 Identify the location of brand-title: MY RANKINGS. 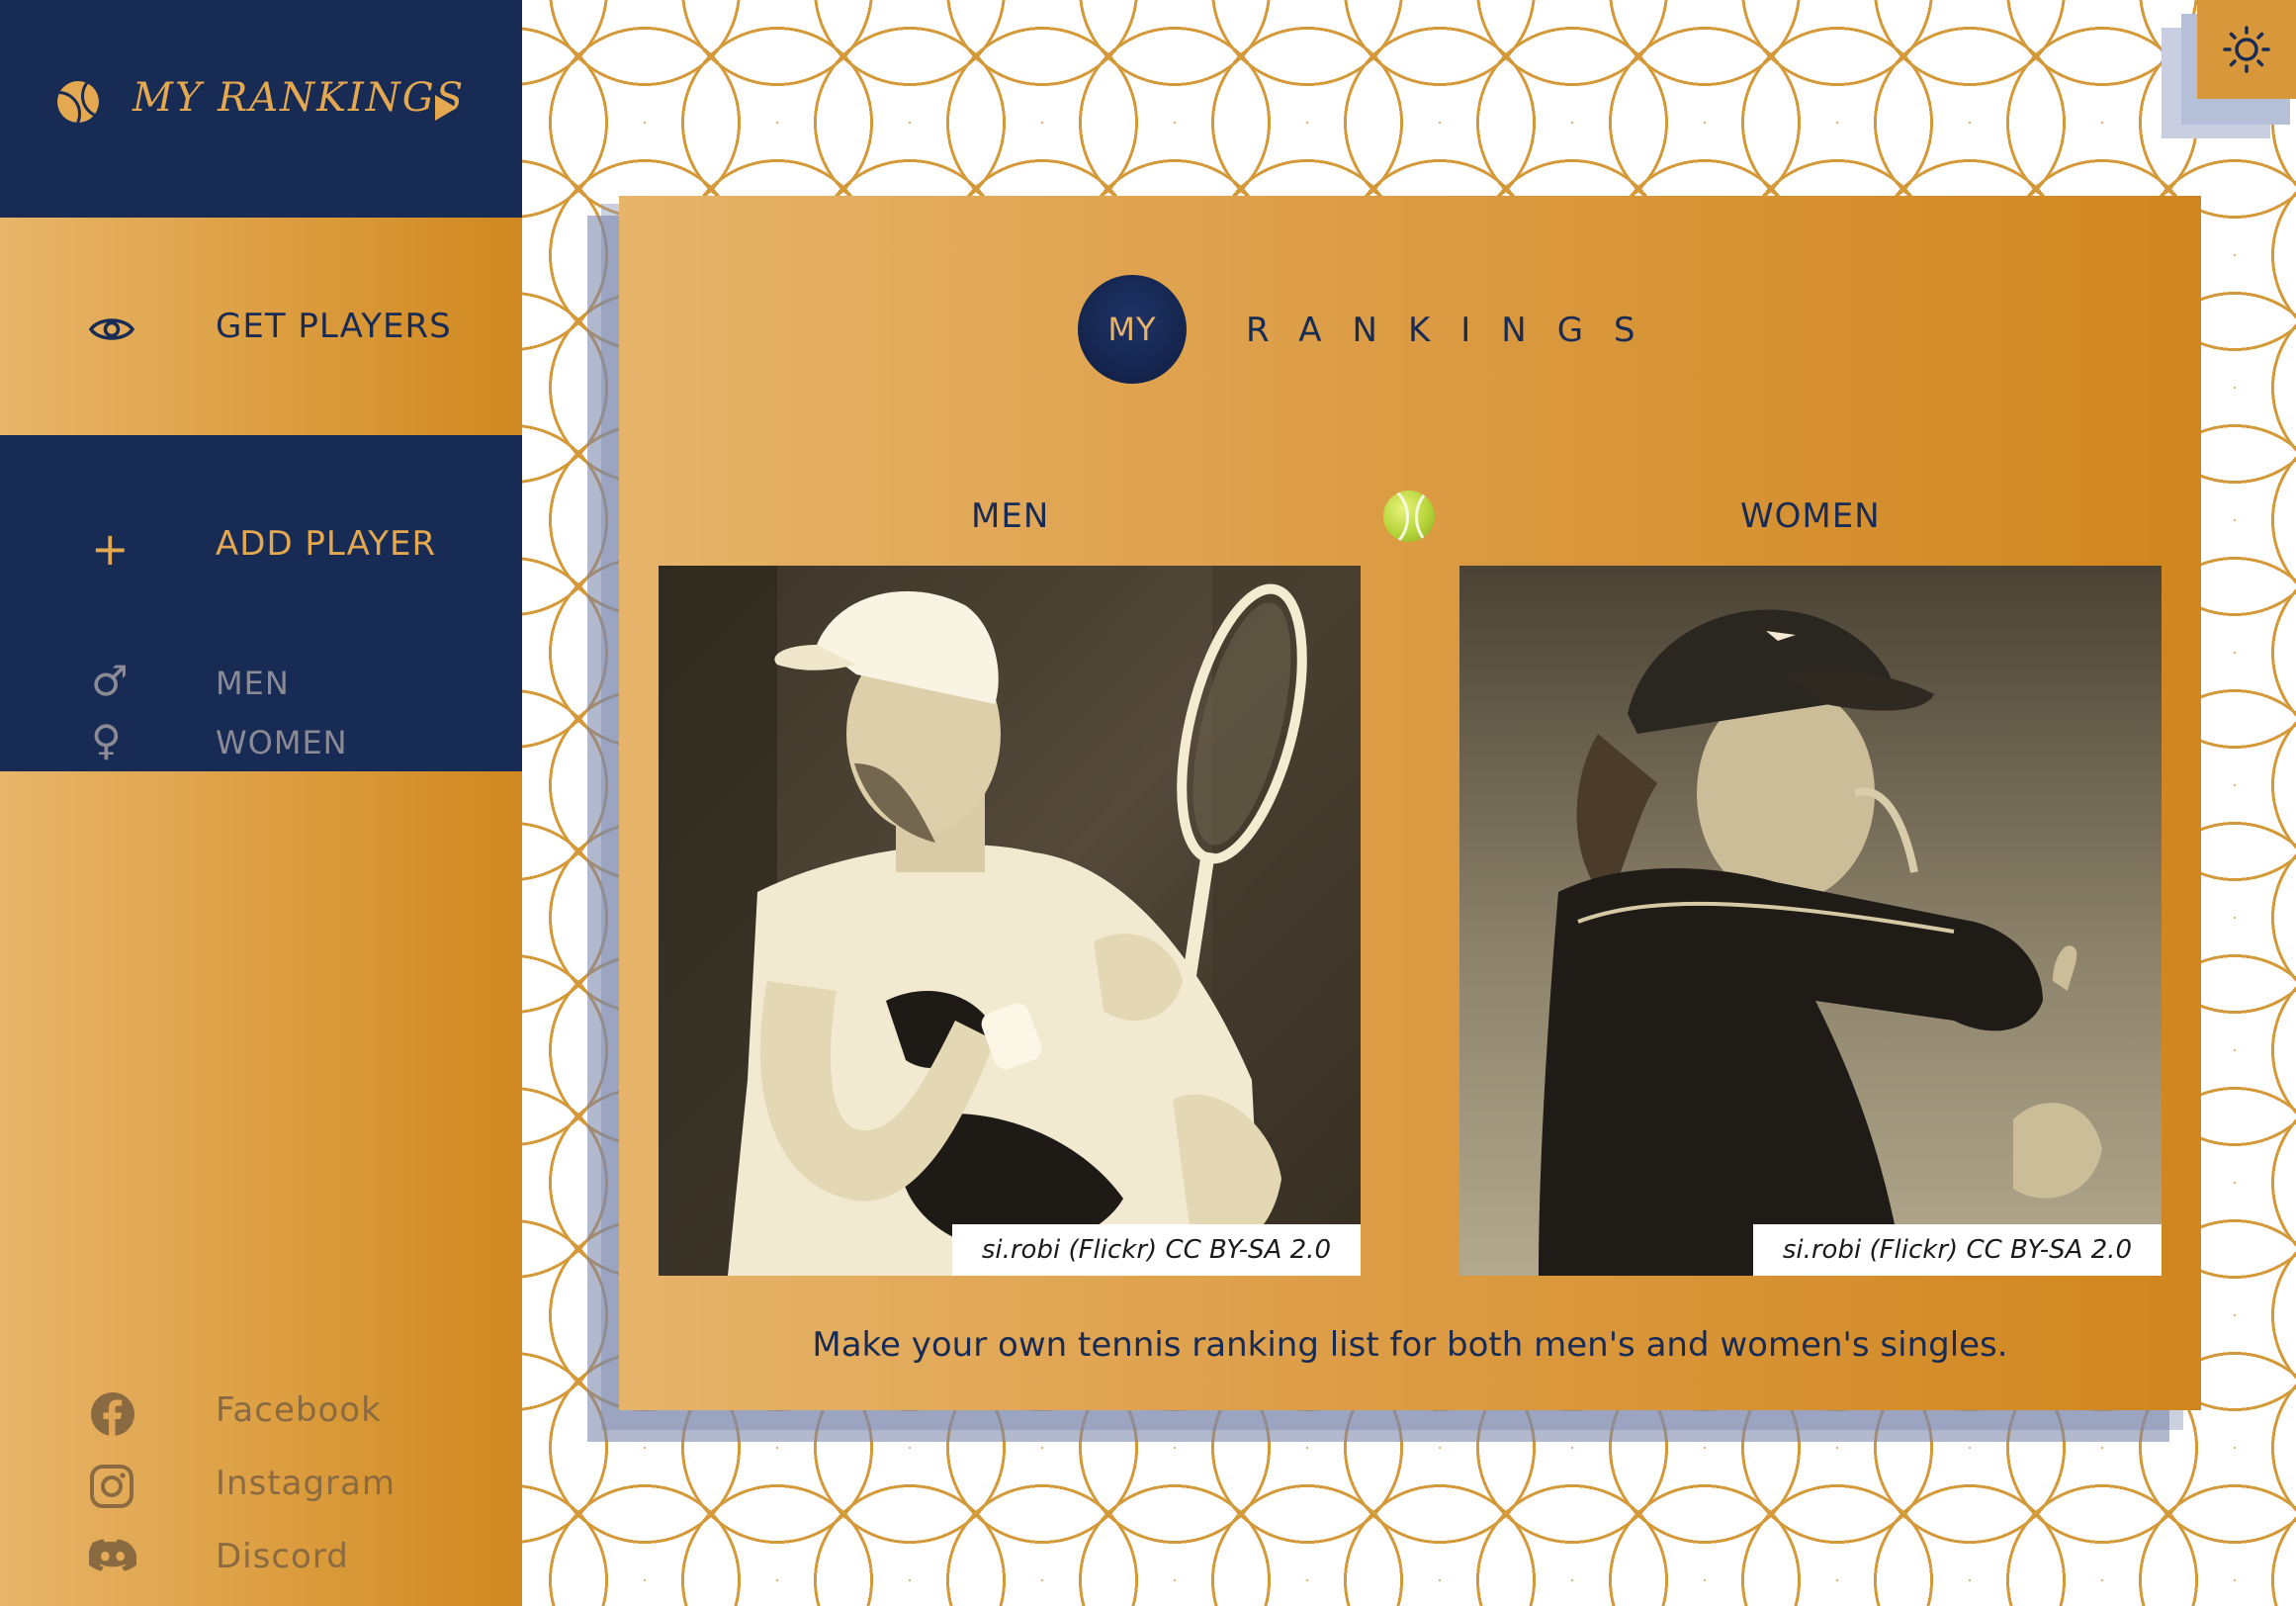
(299, 98).